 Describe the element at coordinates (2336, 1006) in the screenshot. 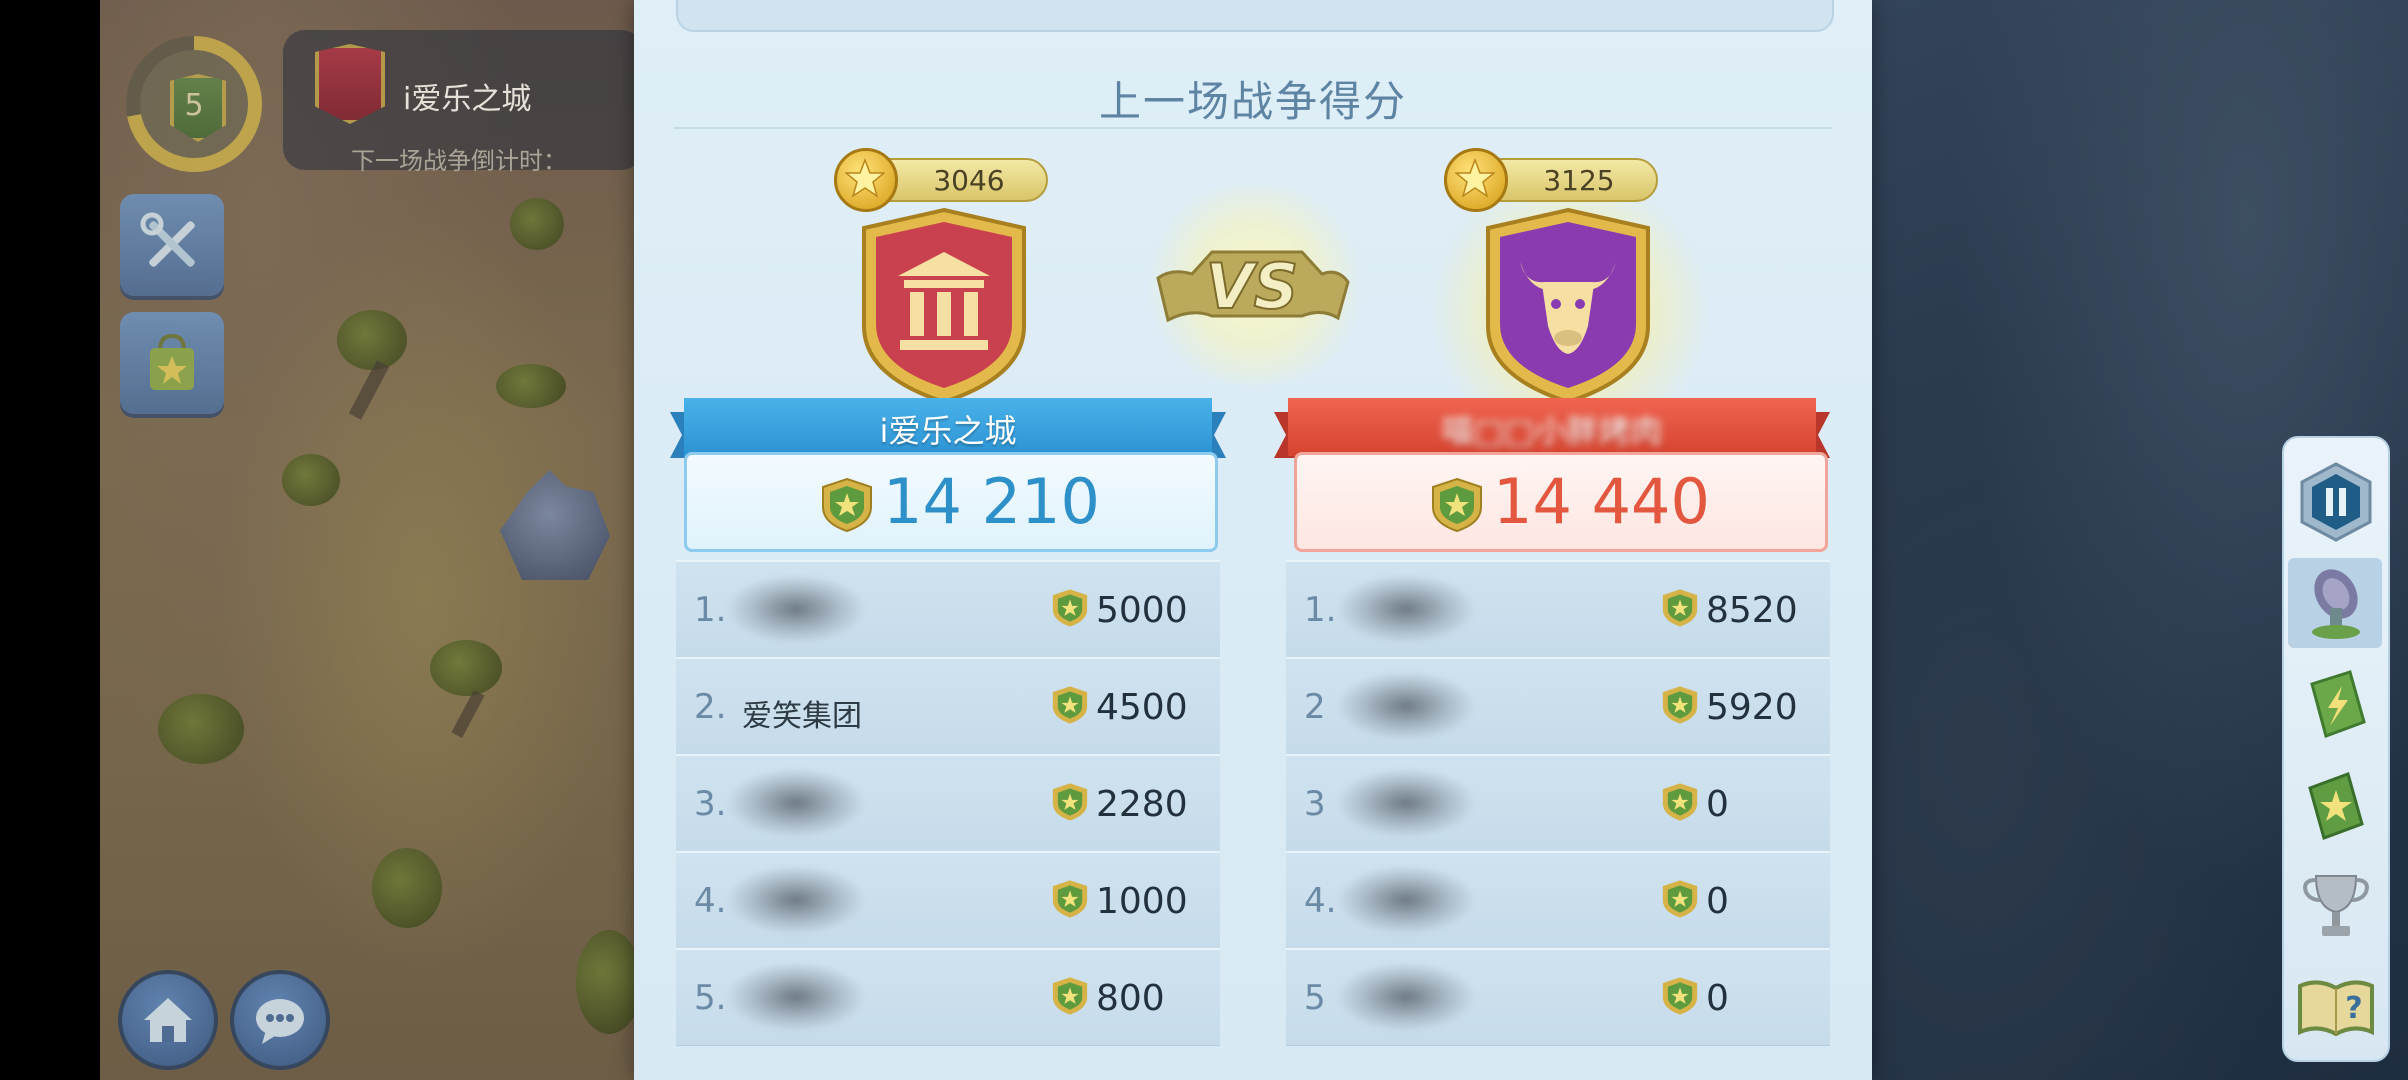

I see `help-book-icon: ?` at that location.